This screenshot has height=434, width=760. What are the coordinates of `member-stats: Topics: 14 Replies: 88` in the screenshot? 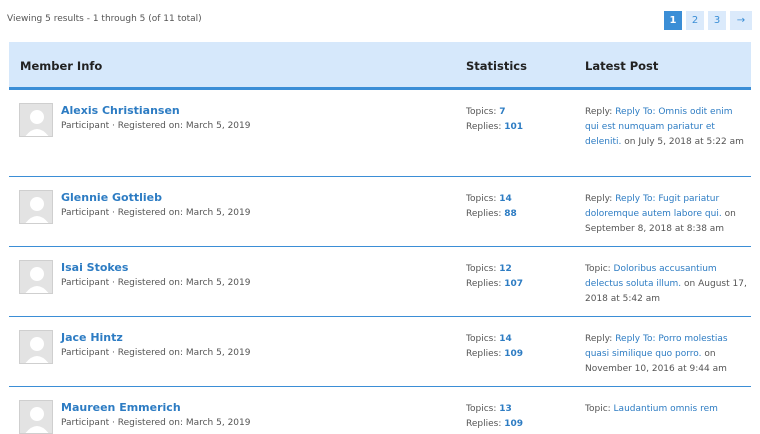 It's located at (491, 207).